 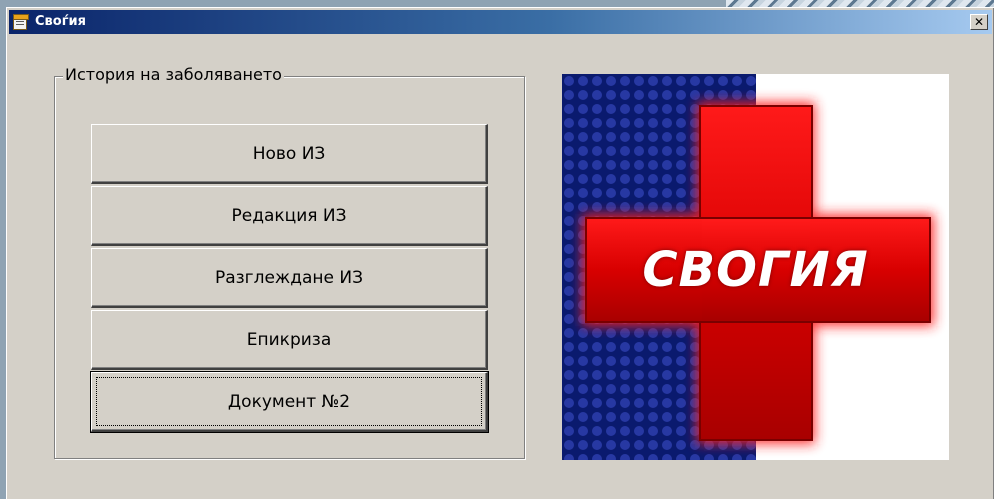 I want to click on notepad-icon, so click(x=21, y=22).